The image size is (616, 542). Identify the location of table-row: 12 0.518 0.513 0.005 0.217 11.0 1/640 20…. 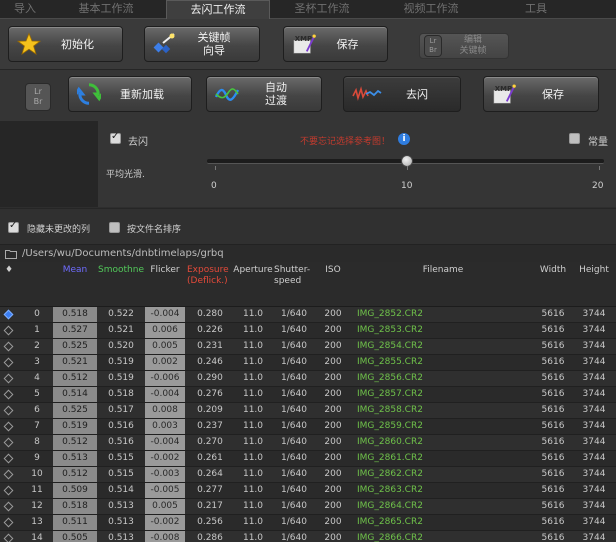
(308, 507).